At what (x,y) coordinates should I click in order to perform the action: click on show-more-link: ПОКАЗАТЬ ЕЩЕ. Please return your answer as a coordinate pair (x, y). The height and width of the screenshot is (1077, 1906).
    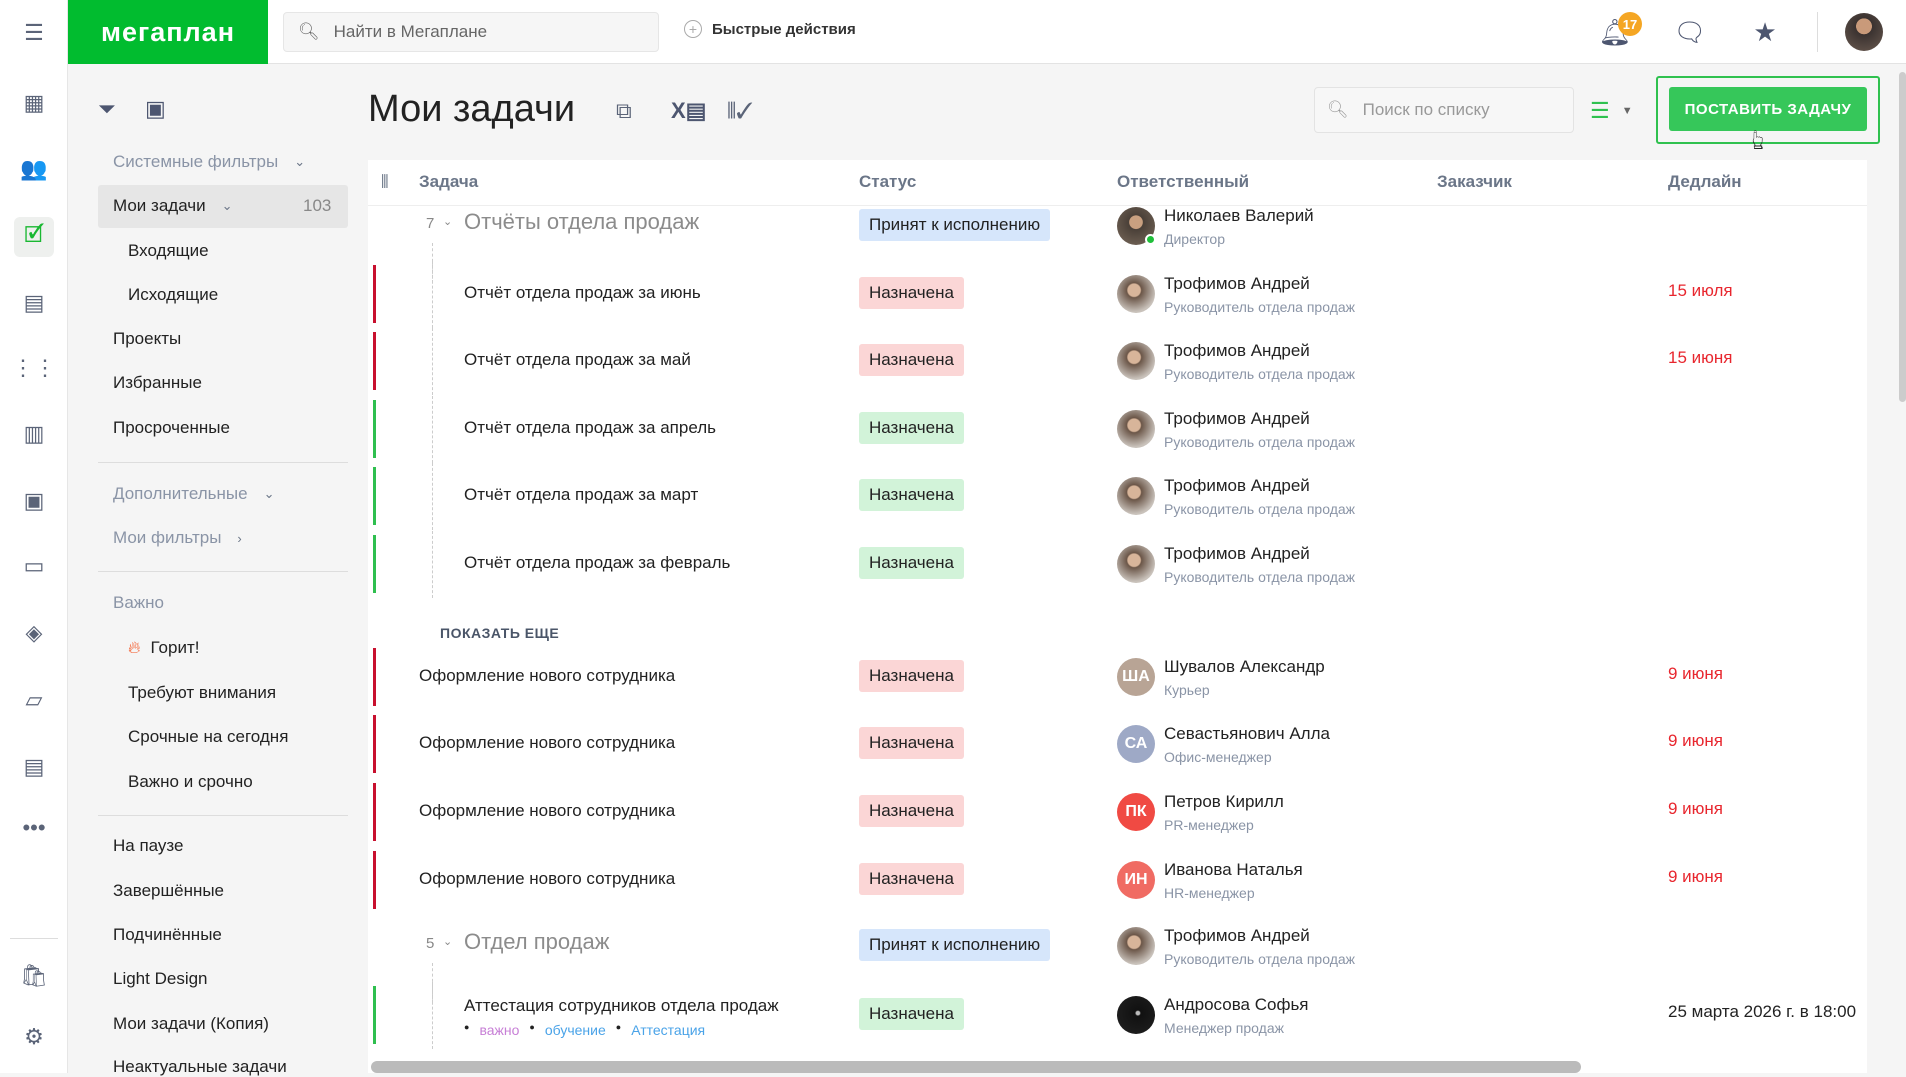
    Looking at the image, I should click on (499, 633).